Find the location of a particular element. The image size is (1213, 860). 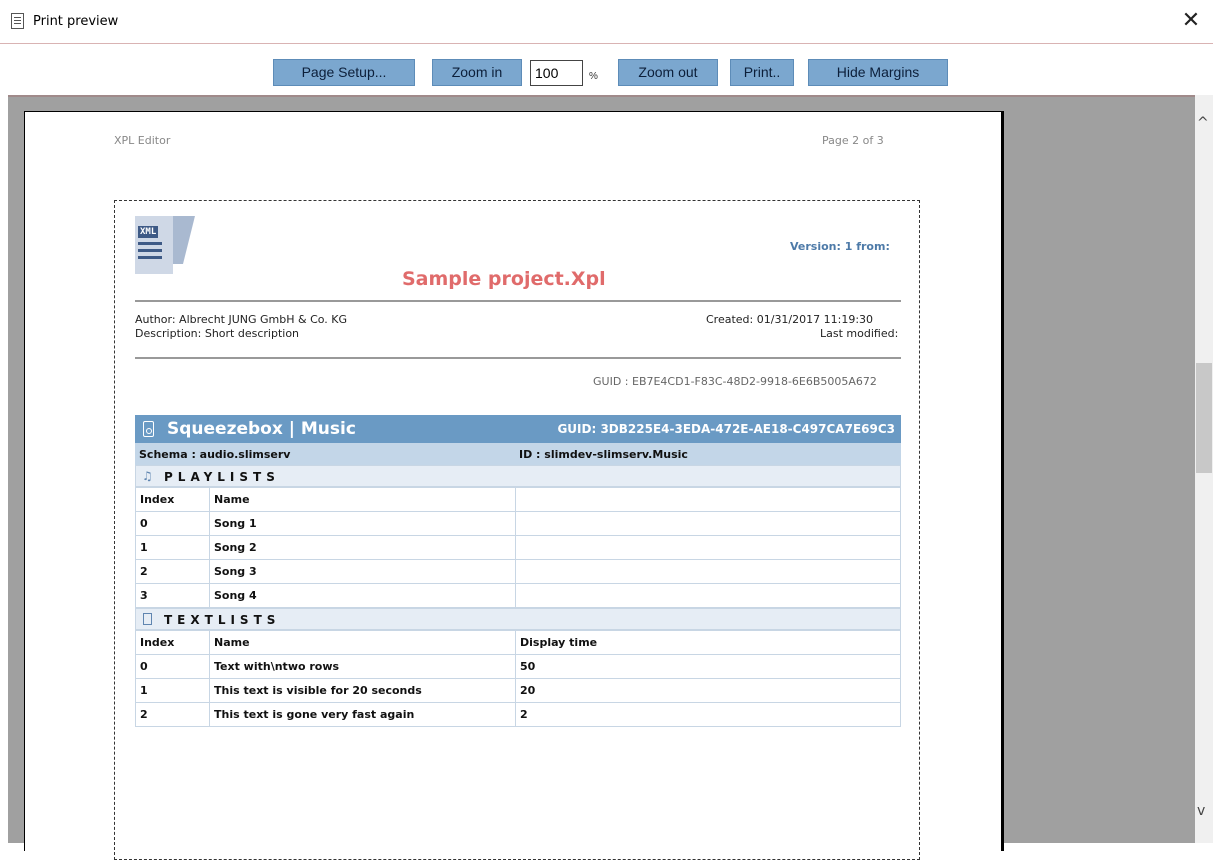

column-header: Display time is located at coordinates (708, 642).